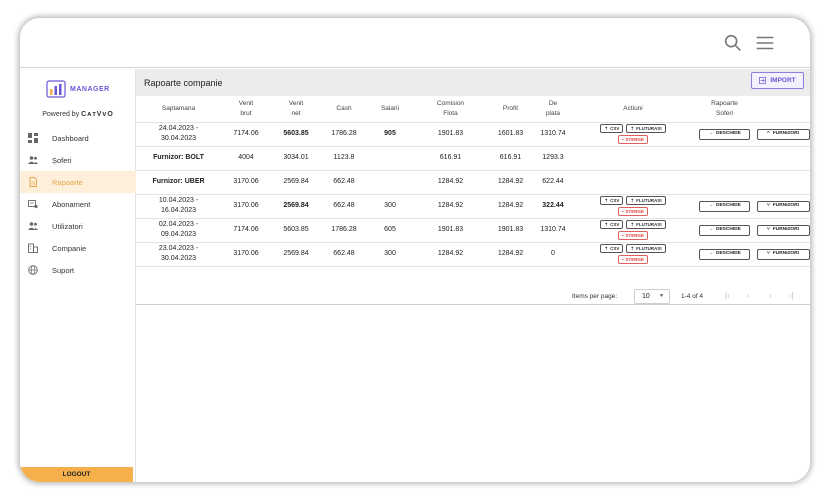 Image resolution: width=834 pixels, height=500 pixels. I want to click on cash-cell: 662.48, so click(344, 254).